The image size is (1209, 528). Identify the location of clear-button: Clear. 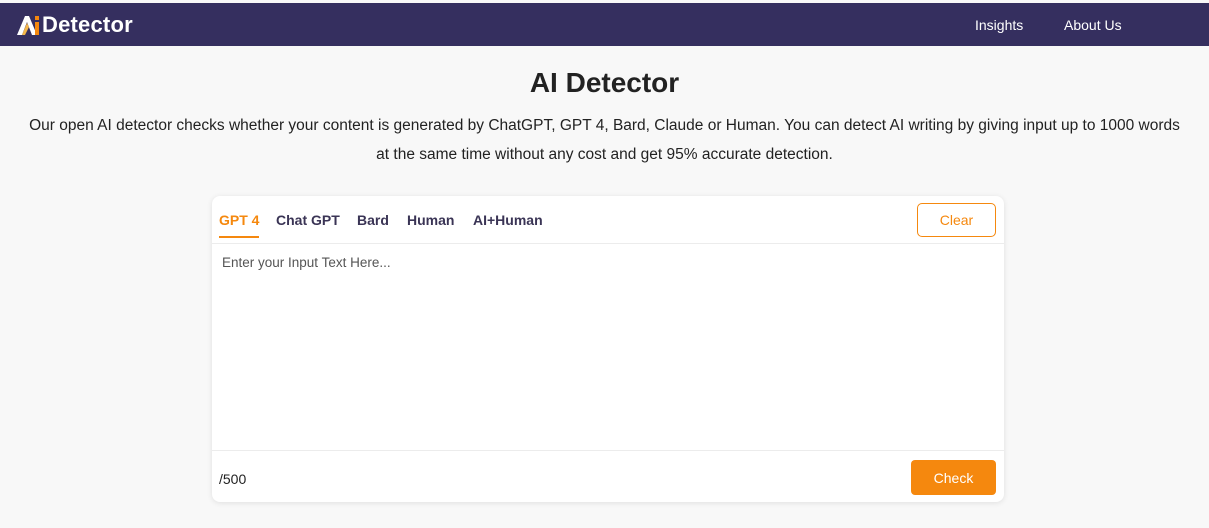
(956, 220).